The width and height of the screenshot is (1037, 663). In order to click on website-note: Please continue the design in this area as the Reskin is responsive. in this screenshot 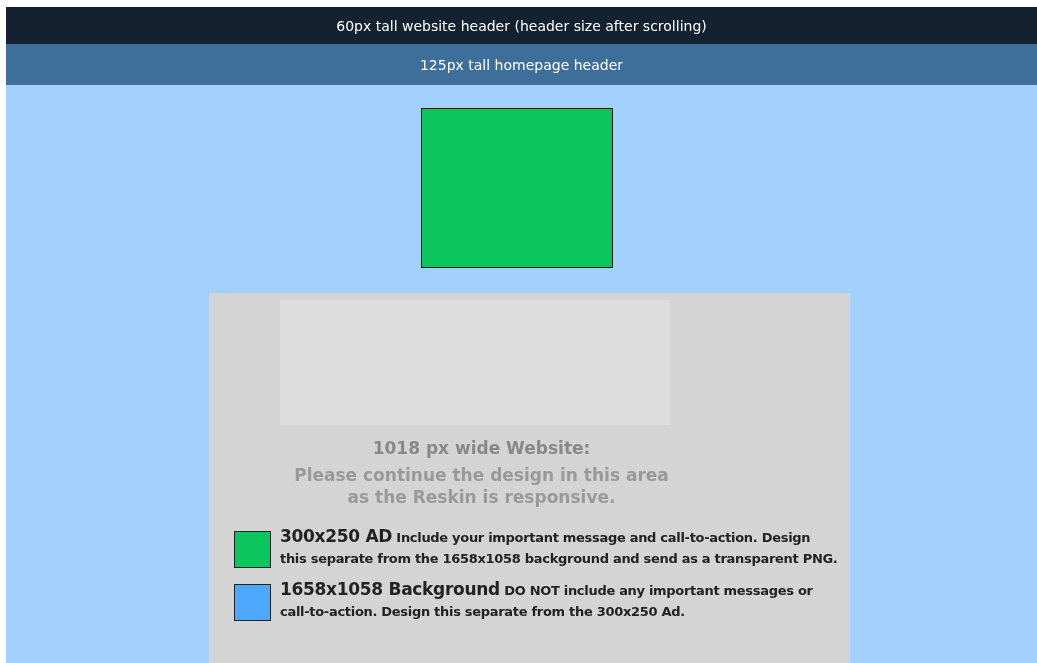, I will do `click(481, 486)`.